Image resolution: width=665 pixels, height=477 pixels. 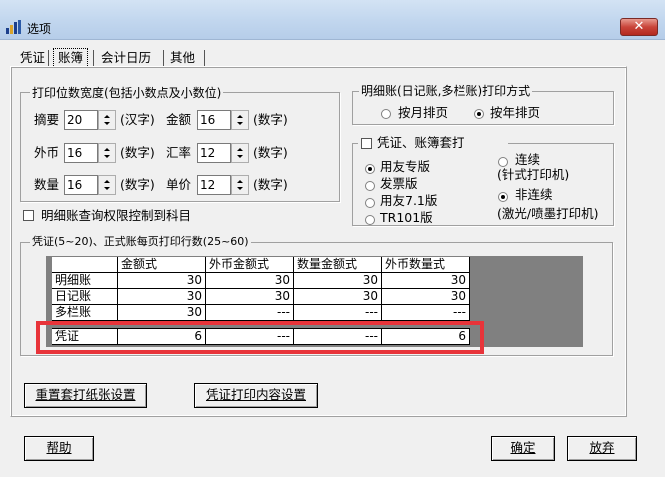 What do you see at coordinates (240, 120) in the screenshot?
I see `amount-width-spinner` at bounding box center [240, 120].